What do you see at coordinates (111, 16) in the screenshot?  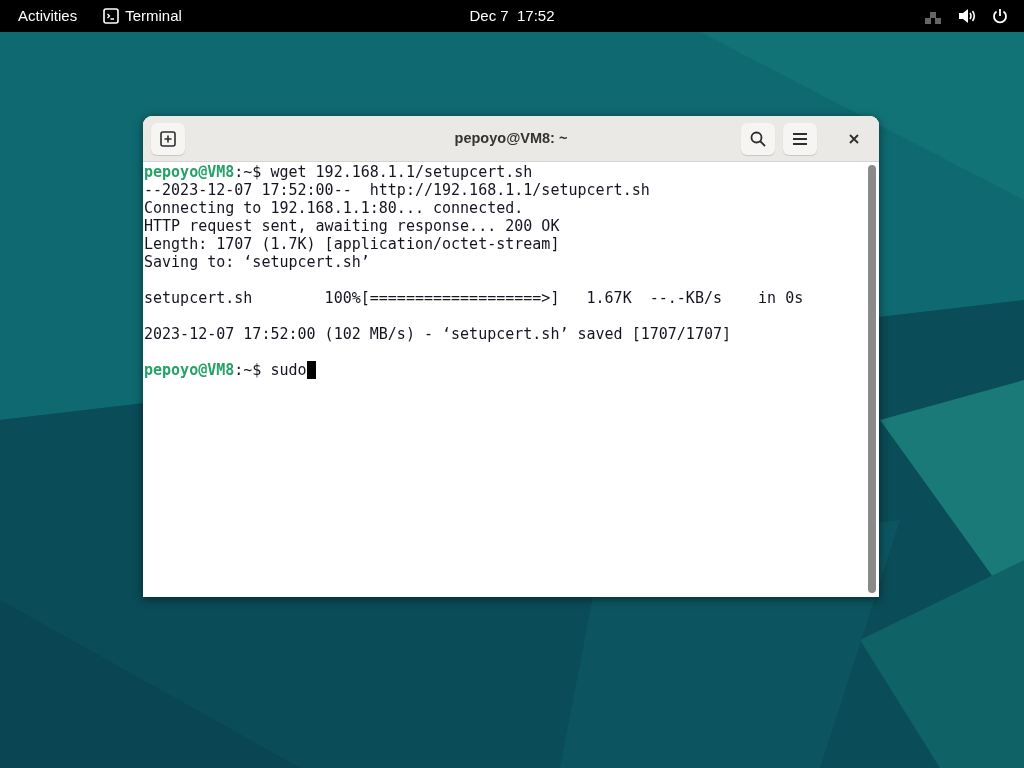 I see `terminal-icon` at bounding box center [111, 16].